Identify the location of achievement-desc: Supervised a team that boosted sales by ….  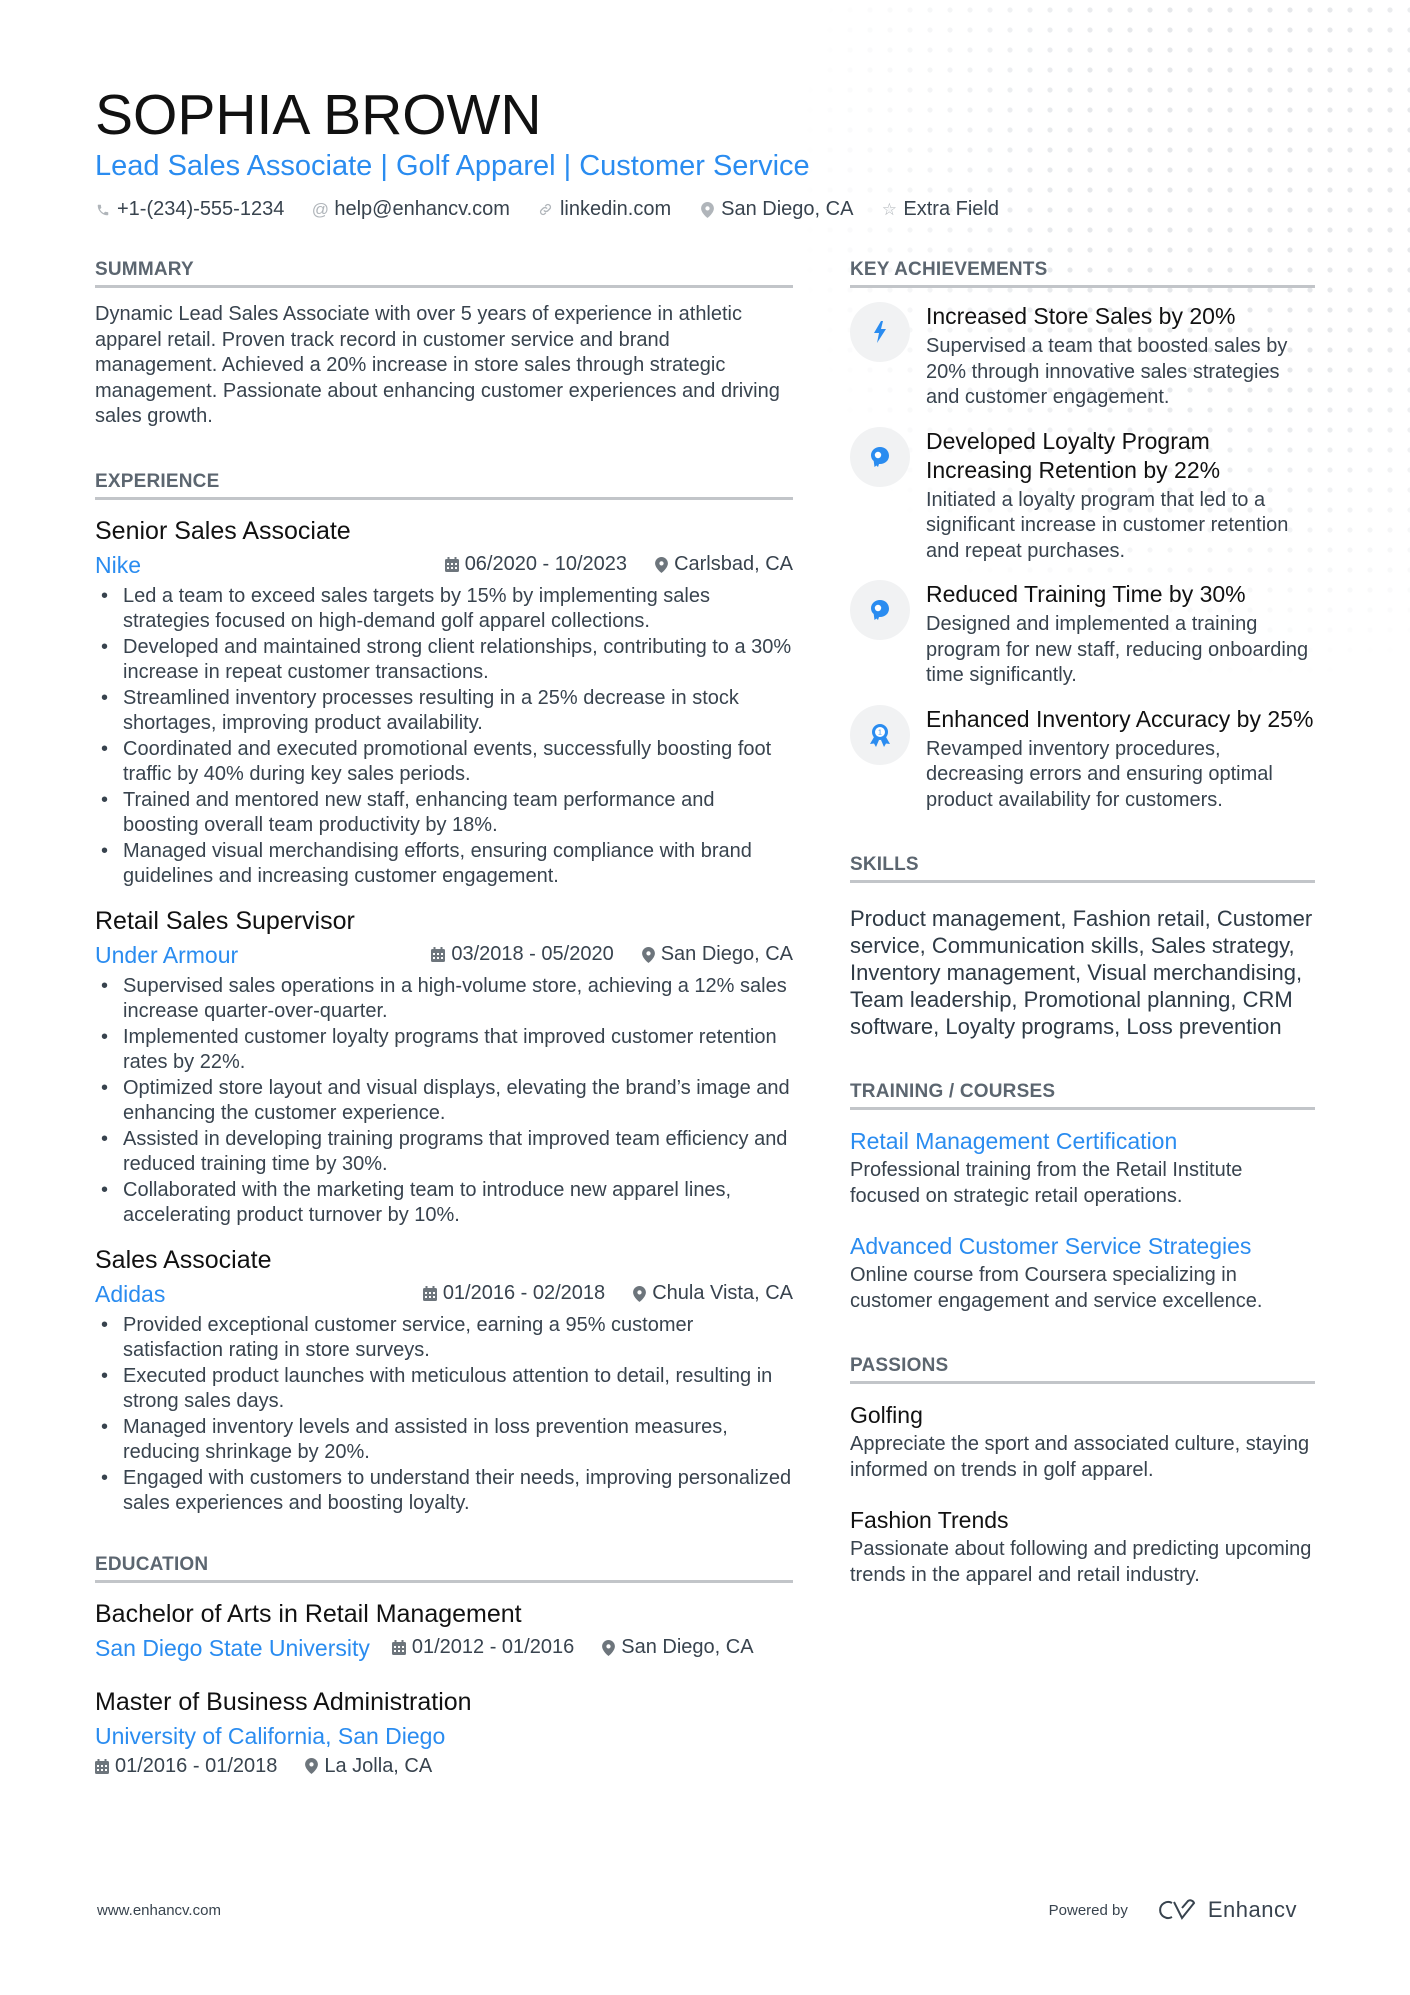
(1107, 371).